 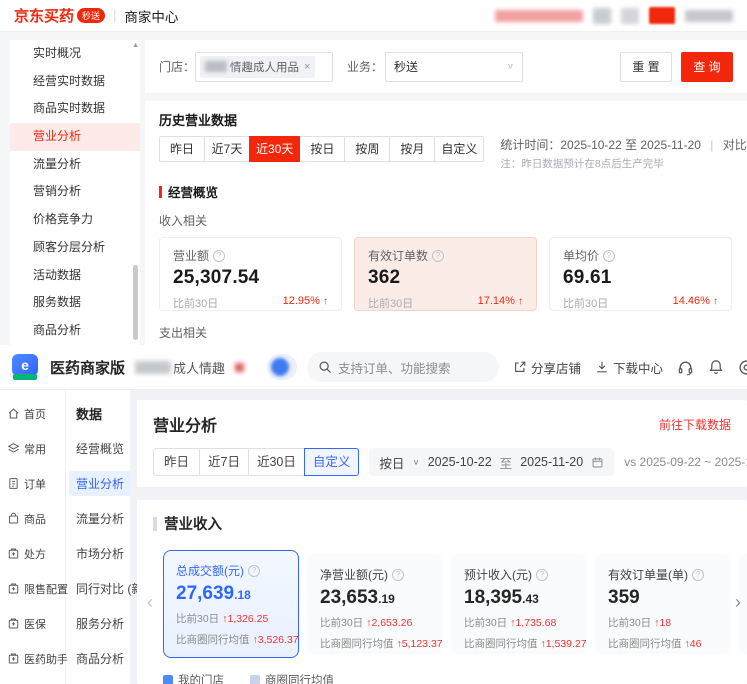 I want to click on carousel-next-icon: ›, so click(x=738, y=602).